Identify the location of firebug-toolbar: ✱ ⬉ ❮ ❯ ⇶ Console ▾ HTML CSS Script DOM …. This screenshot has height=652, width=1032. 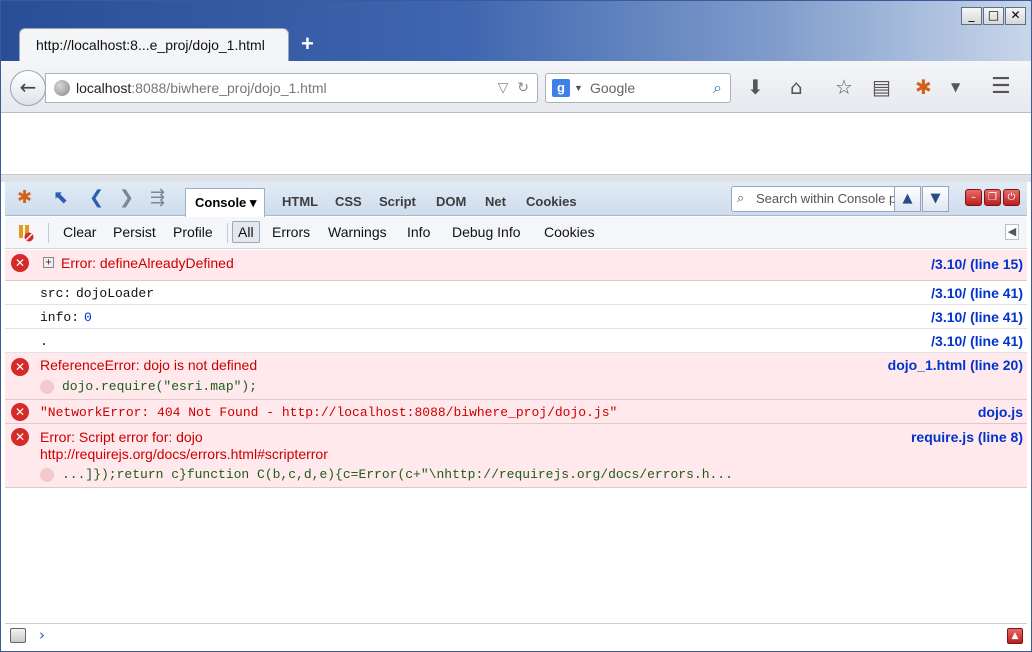
(516, 199).